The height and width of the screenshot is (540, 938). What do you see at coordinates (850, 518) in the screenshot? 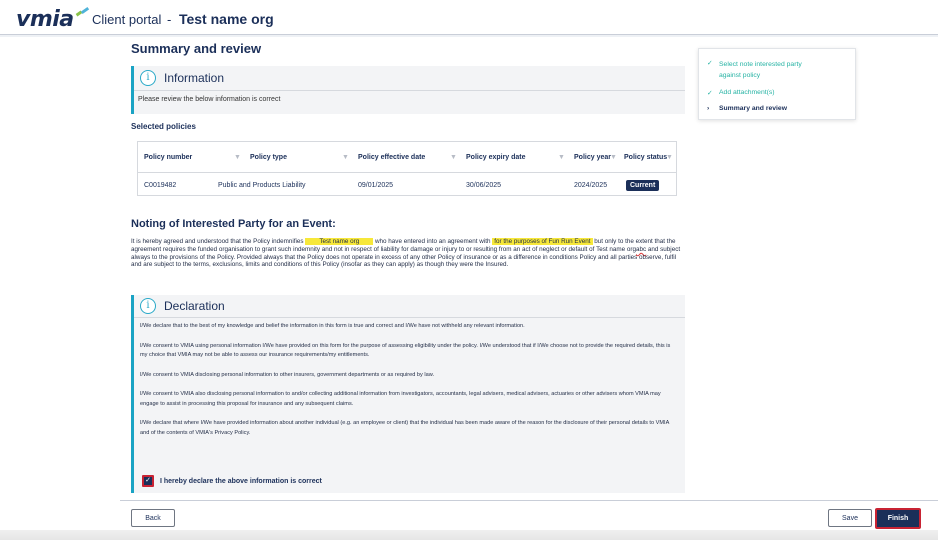
I see `save-button: Save` at bounding box center [850, 518].